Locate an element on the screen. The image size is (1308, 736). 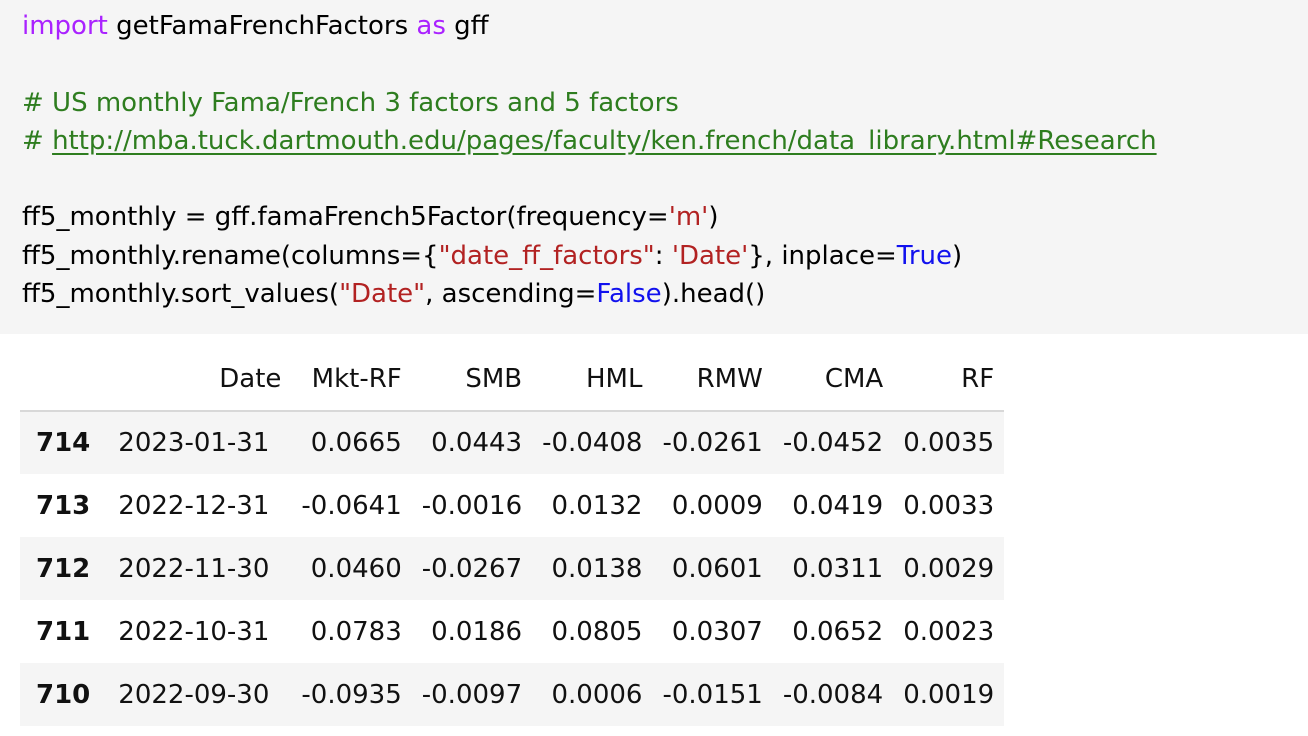
column-header: Date is located at coordinates (199, 380).